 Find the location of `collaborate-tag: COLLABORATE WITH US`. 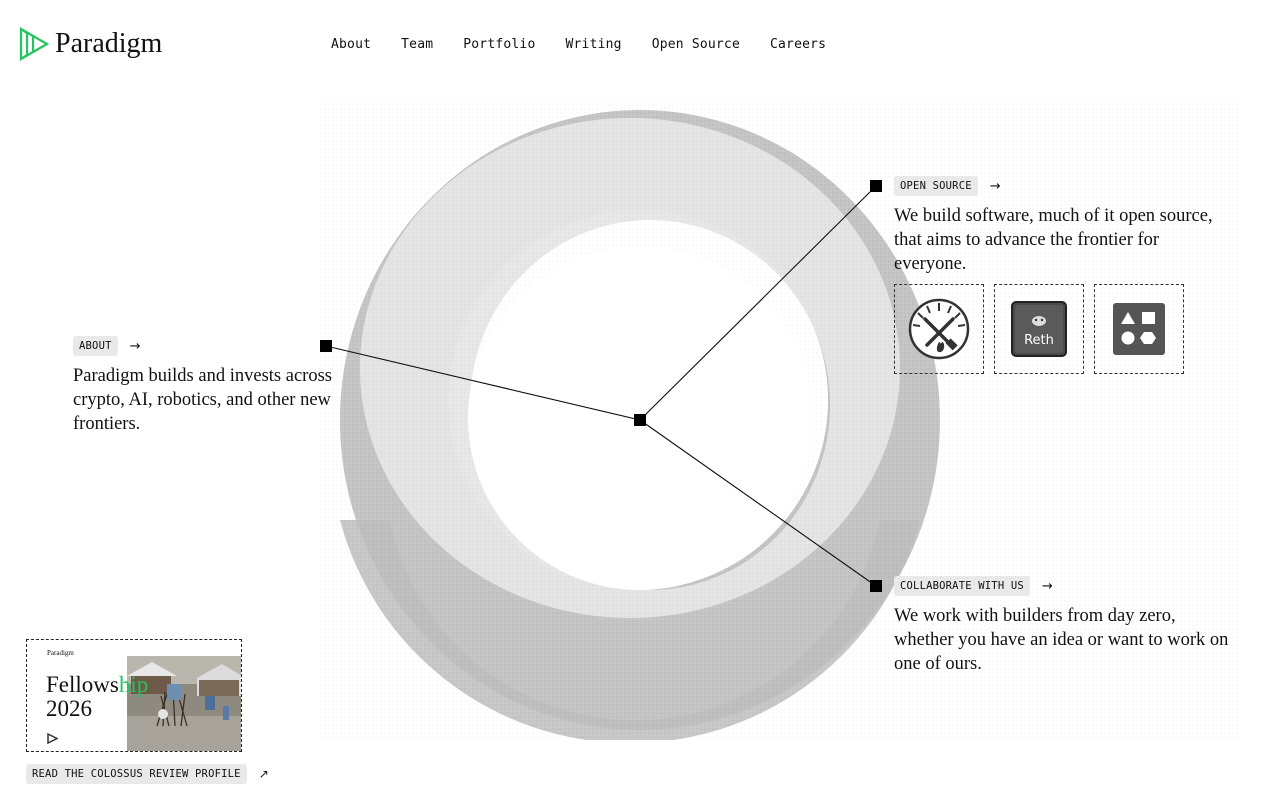

collaborate-tag: COLLABORATE WITH US is located at coordinates (962, 586).